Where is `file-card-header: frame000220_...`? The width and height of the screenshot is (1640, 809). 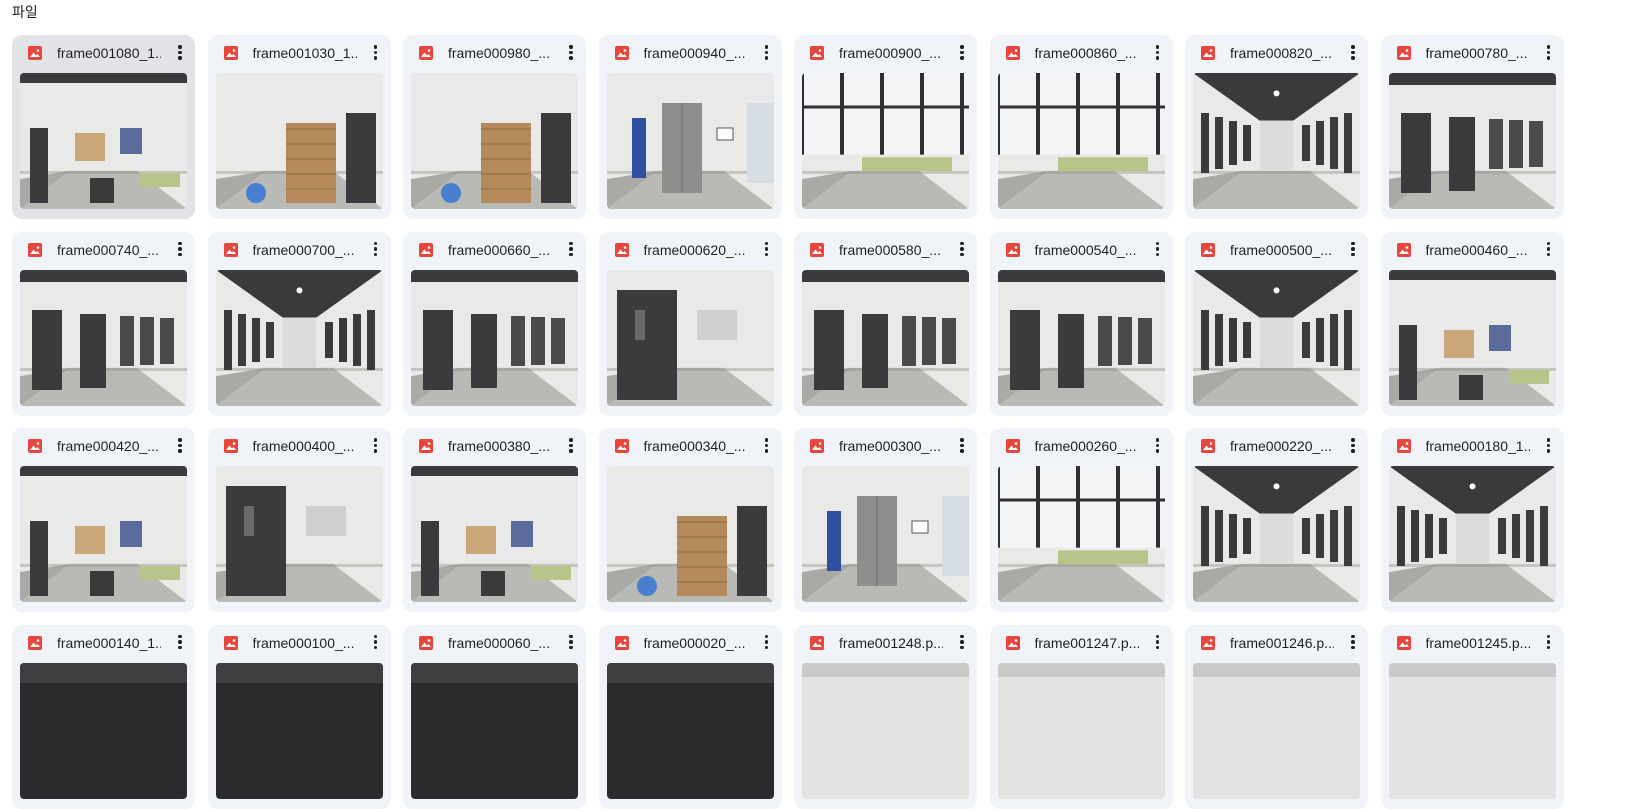 file-card-header: frame000220_... is located at coordinates (1276, 447).